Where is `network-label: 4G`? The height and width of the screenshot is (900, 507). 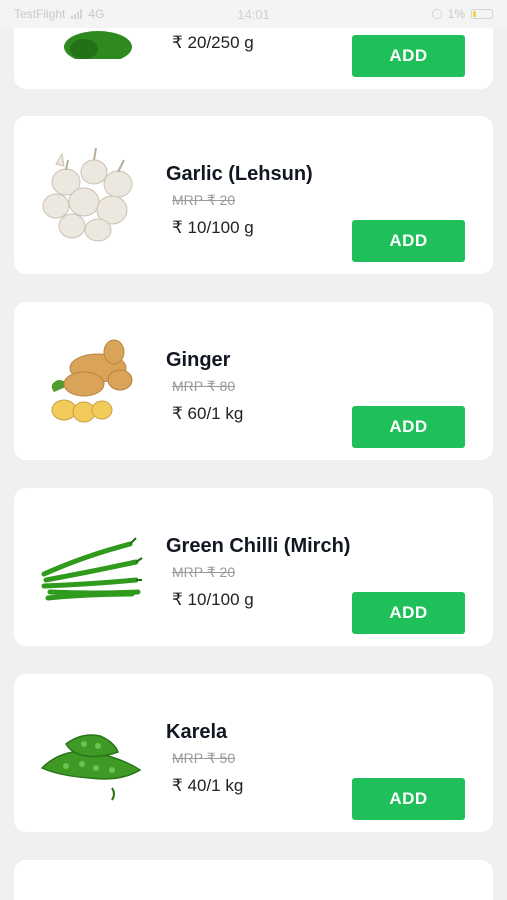 network-label: 4G is located at coordinates (96, 14).